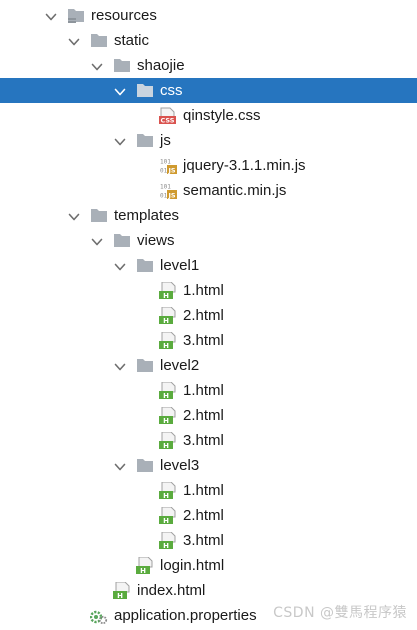 Image resolution: width=417 pixels, height=630 pixels. Describe the element at coordinates (208, 365) in the screenshot. I see `tree-folder-level2: level2` at that location.